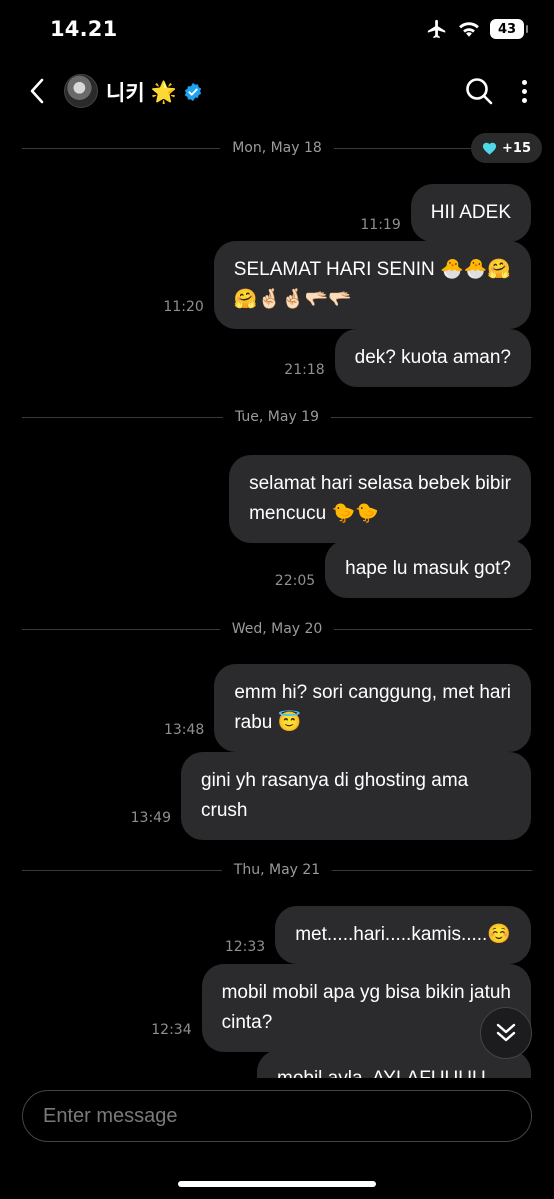 This screenshot has height=1199, width=554. I want to click on message-text: cinta?, so click(247, 1022).